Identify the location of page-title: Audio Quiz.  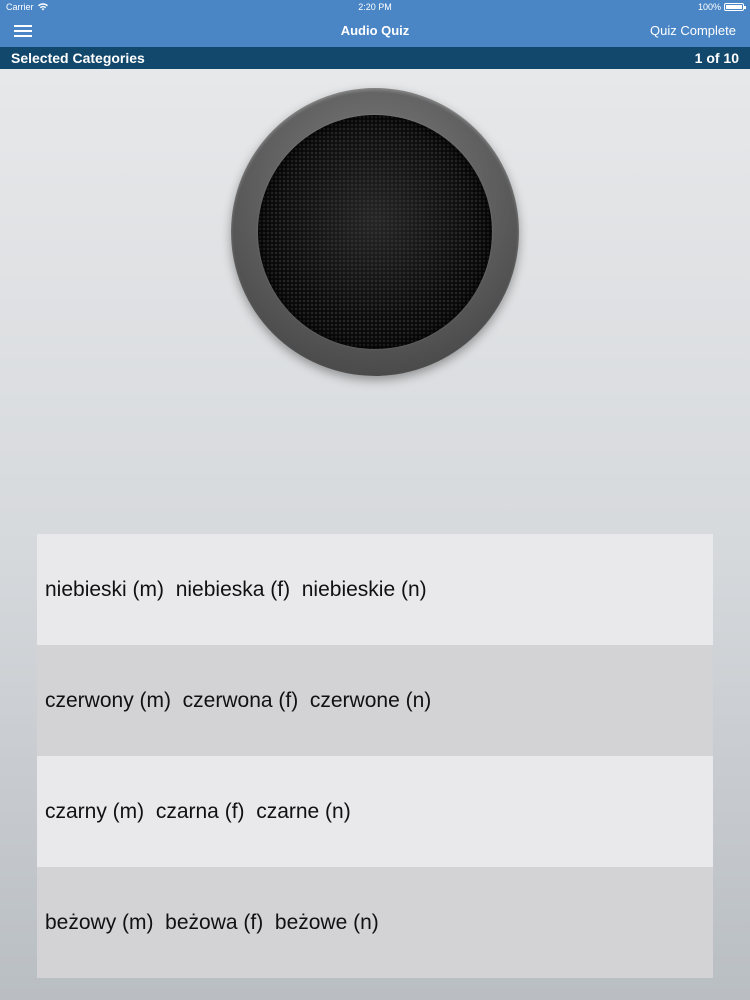
(375, 30).